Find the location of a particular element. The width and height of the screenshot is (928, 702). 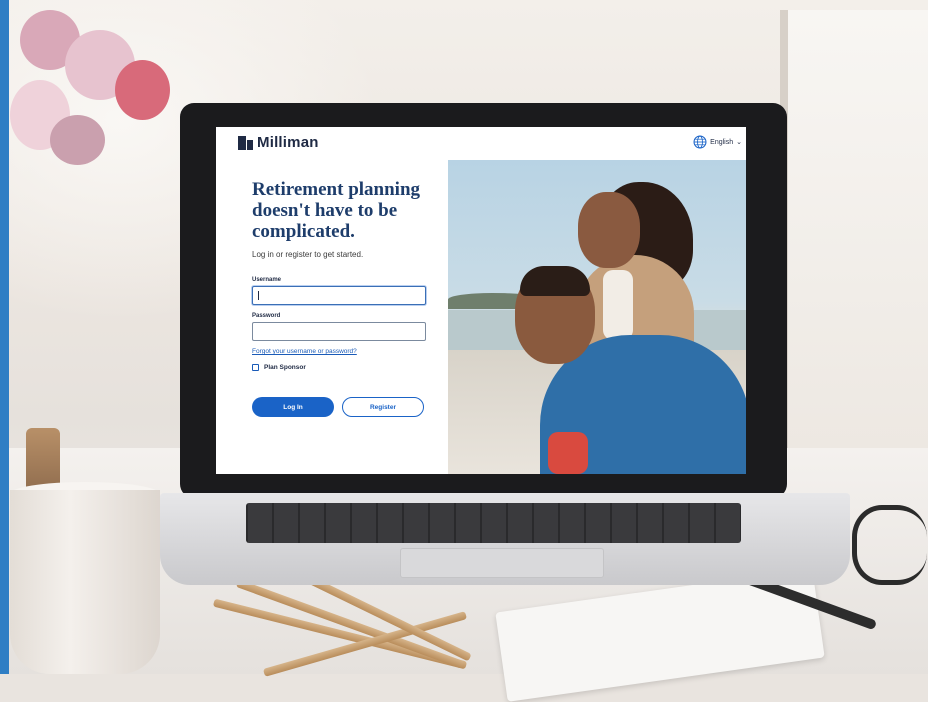

window-pane is located at coordinates (854, 230).